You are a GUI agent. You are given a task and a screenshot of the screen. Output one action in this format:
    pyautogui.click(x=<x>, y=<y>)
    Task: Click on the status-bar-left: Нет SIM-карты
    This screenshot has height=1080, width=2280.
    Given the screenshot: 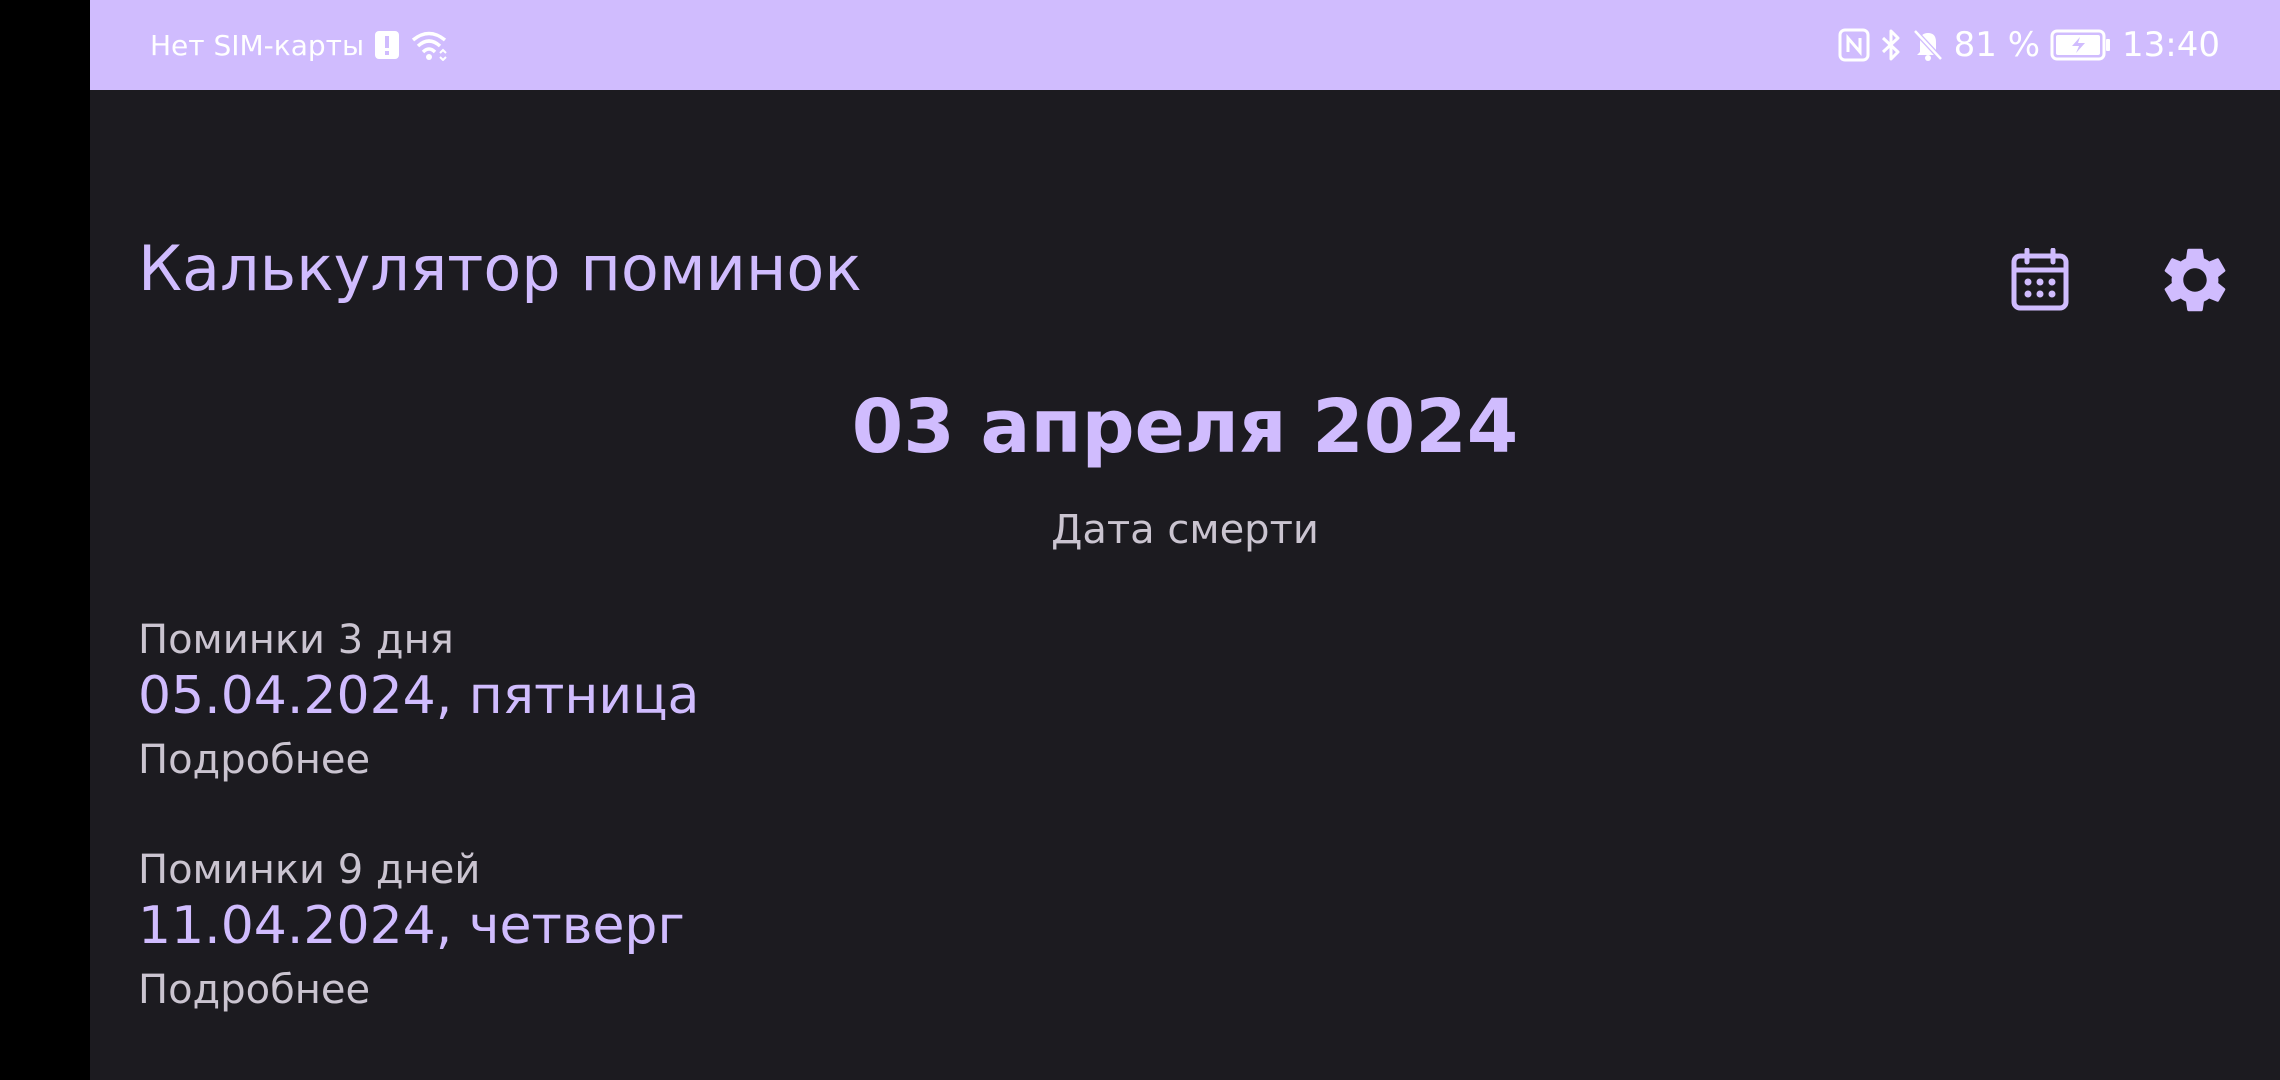 What is the action you would take?
    pyautogui.click(x=299, y=45)
    